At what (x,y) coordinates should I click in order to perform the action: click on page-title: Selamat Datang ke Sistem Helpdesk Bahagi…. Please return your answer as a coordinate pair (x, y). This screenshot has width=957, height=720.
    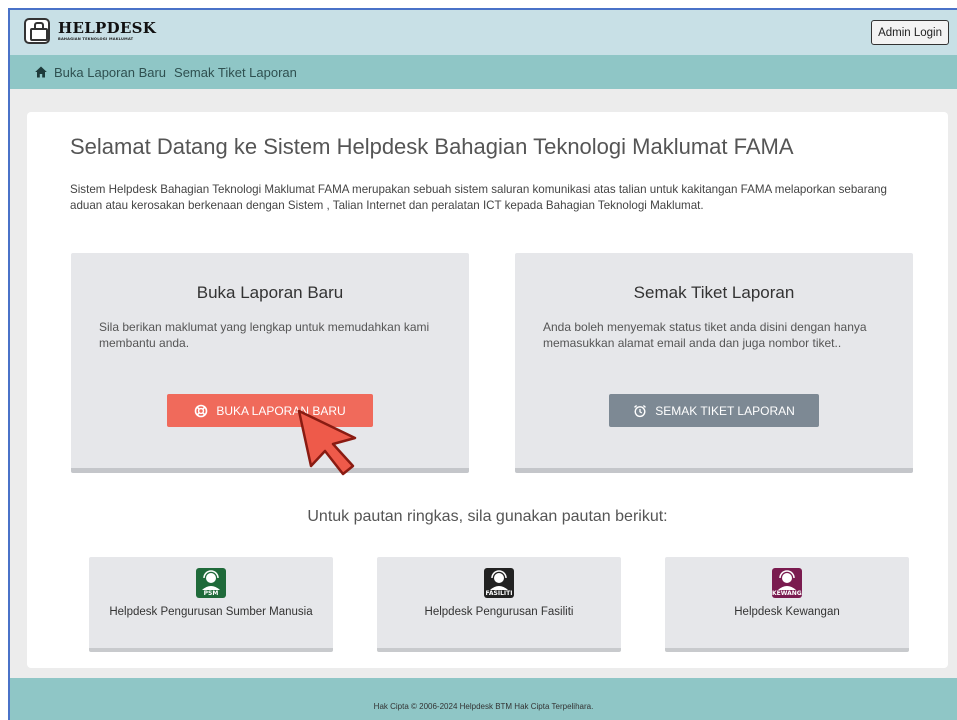
    Looking at the image, I should click on (432, 146).